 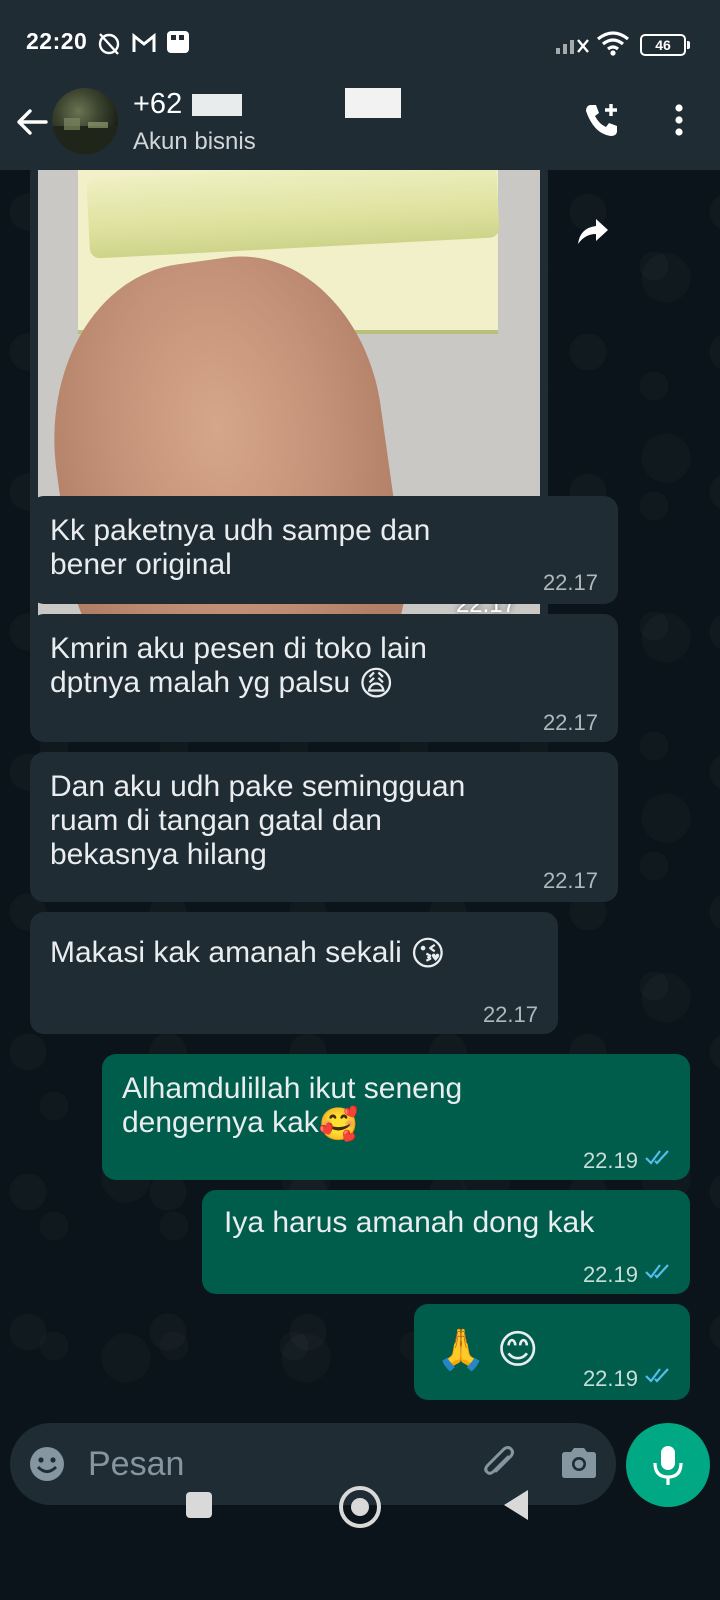 I want to click on outgoing-message: 🙏 😊 22.19, so click(x=552, y=1352).